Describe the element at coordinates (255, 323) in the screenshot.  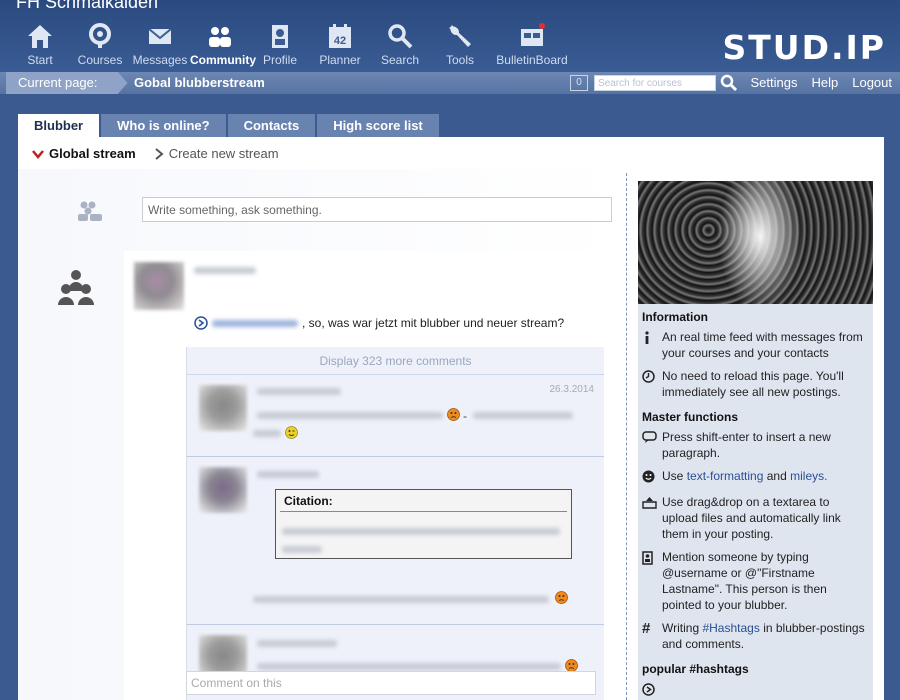
I see `mentioned-user-link` at that location.